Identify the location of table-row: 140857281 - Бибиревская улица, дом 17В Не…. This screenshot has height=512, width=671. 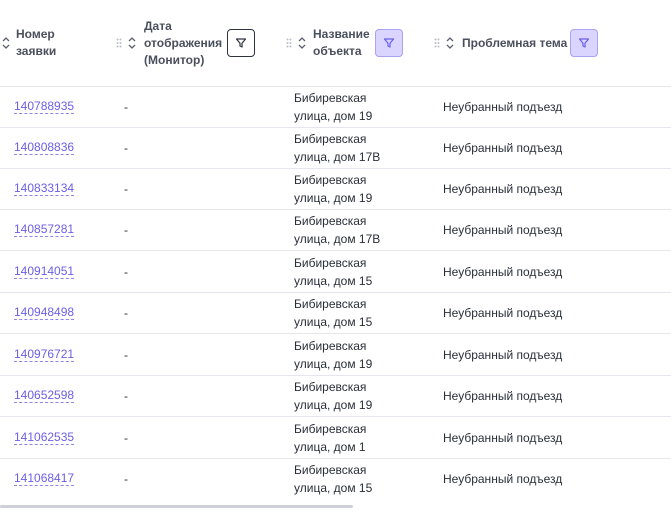
(335, 230).